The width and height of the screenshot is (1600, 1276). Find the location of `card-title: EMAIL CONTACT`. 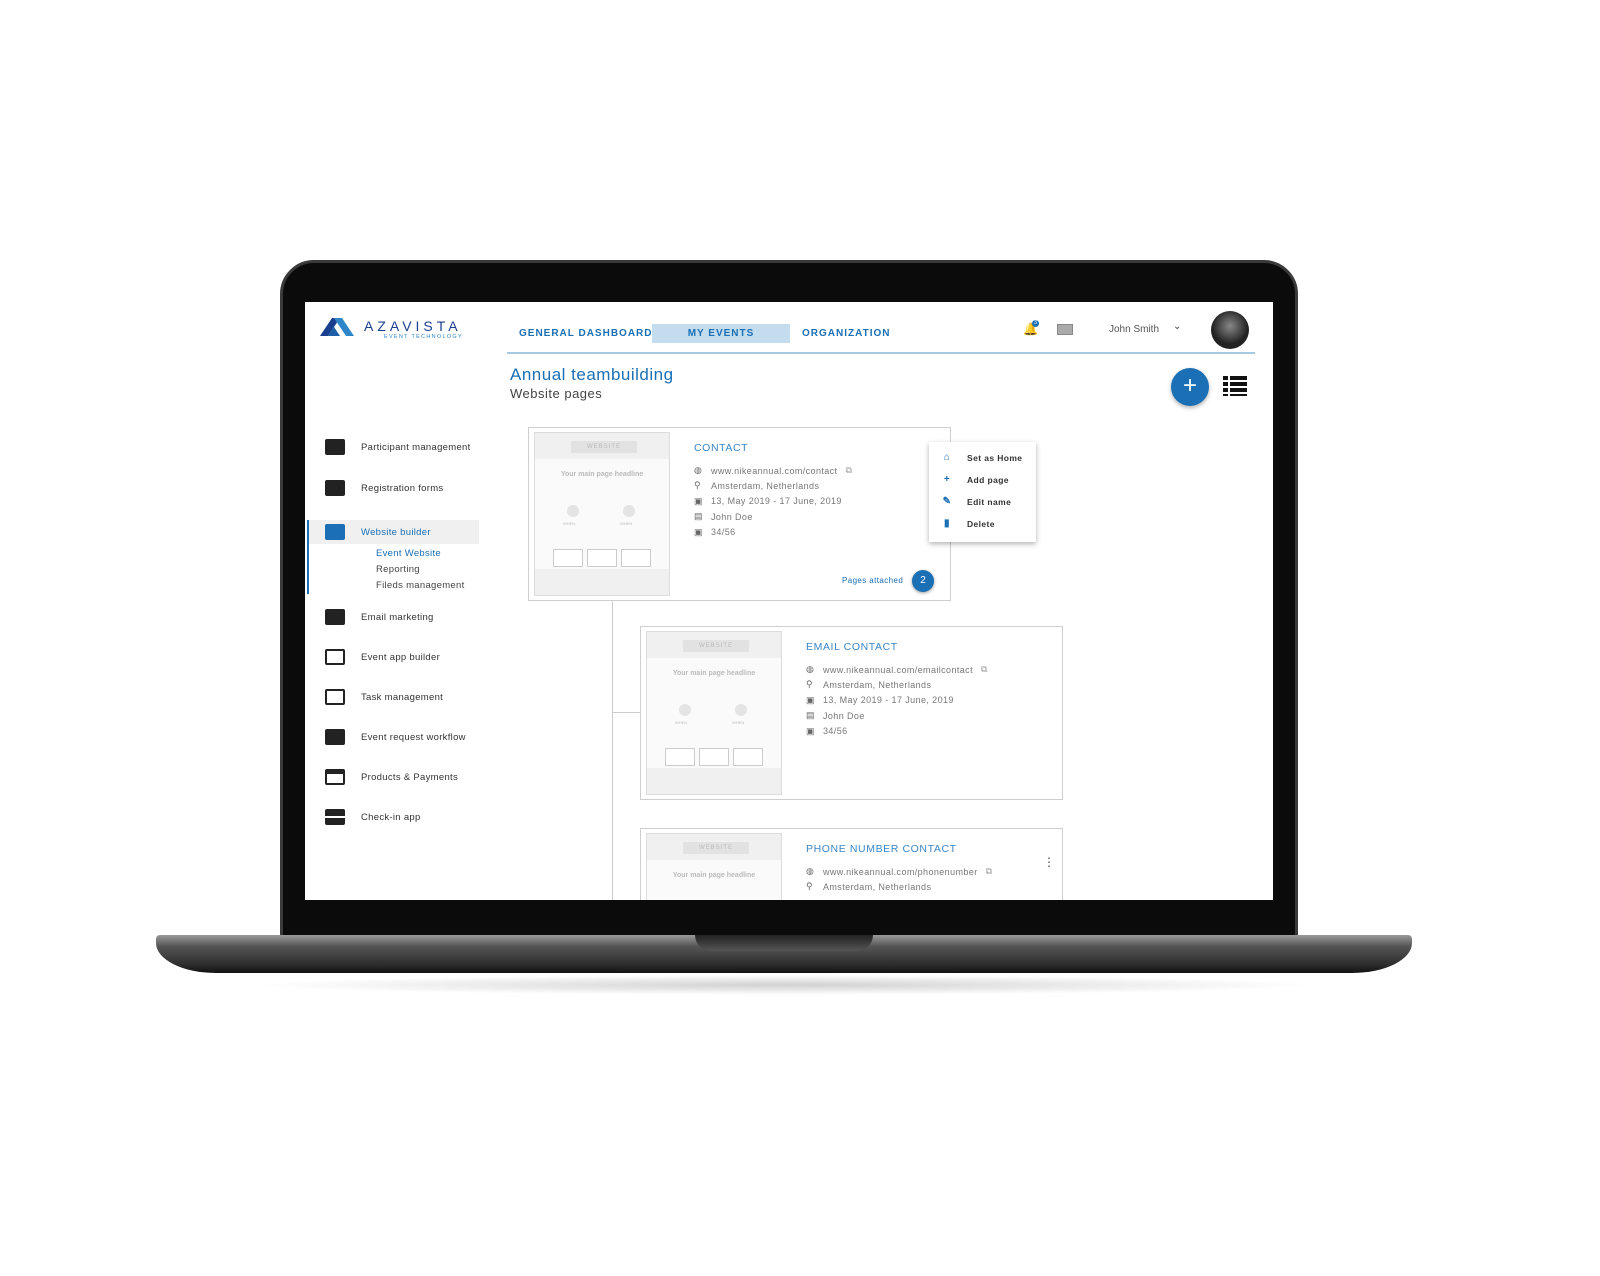

card-title: EMAIL CONTACT is located at coordinates (852, 647).